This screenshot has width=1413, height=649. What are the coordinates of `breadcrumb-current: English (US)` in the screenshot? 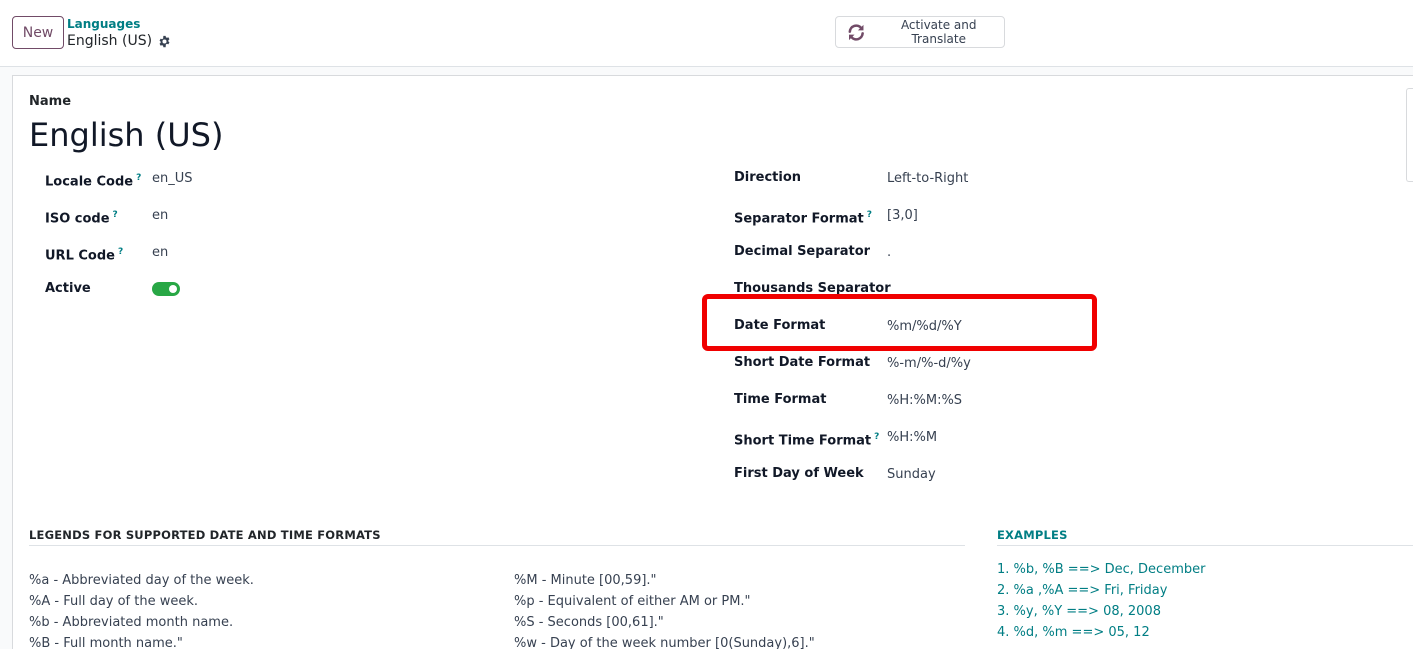 It's located at (119, 41).